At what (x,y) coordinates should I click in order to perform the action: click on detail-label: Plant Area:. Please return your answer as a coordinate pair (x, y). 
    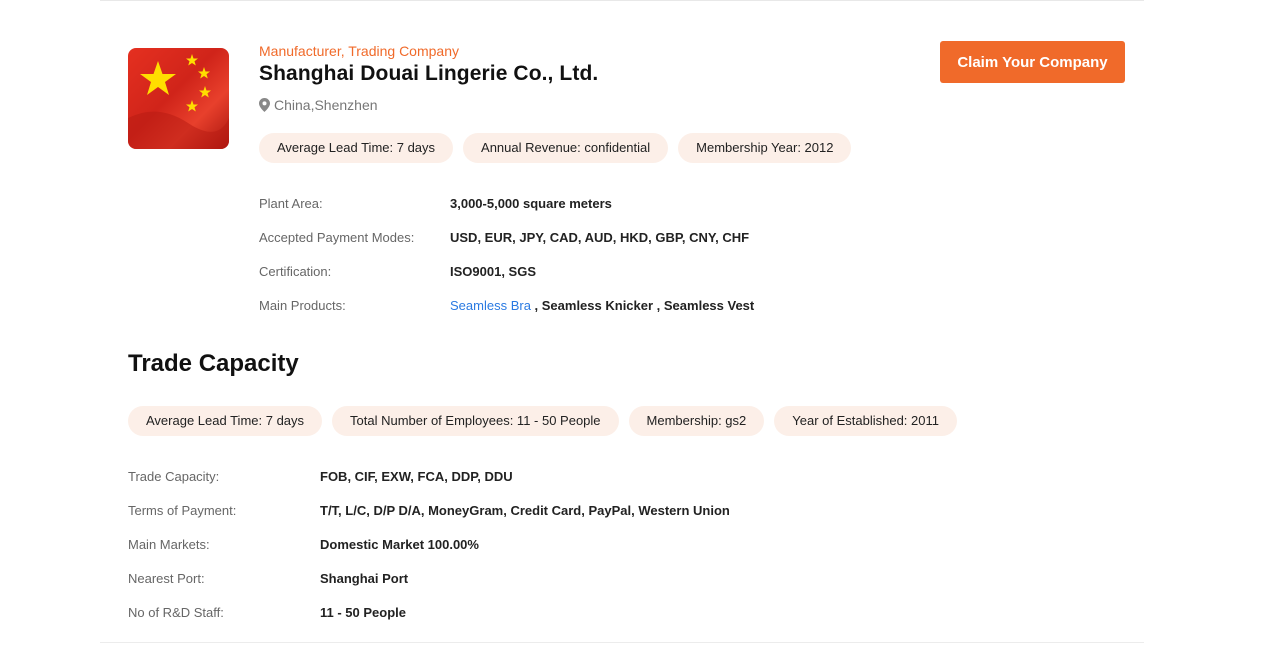
    Looking at the image, I should click on (291, 203).